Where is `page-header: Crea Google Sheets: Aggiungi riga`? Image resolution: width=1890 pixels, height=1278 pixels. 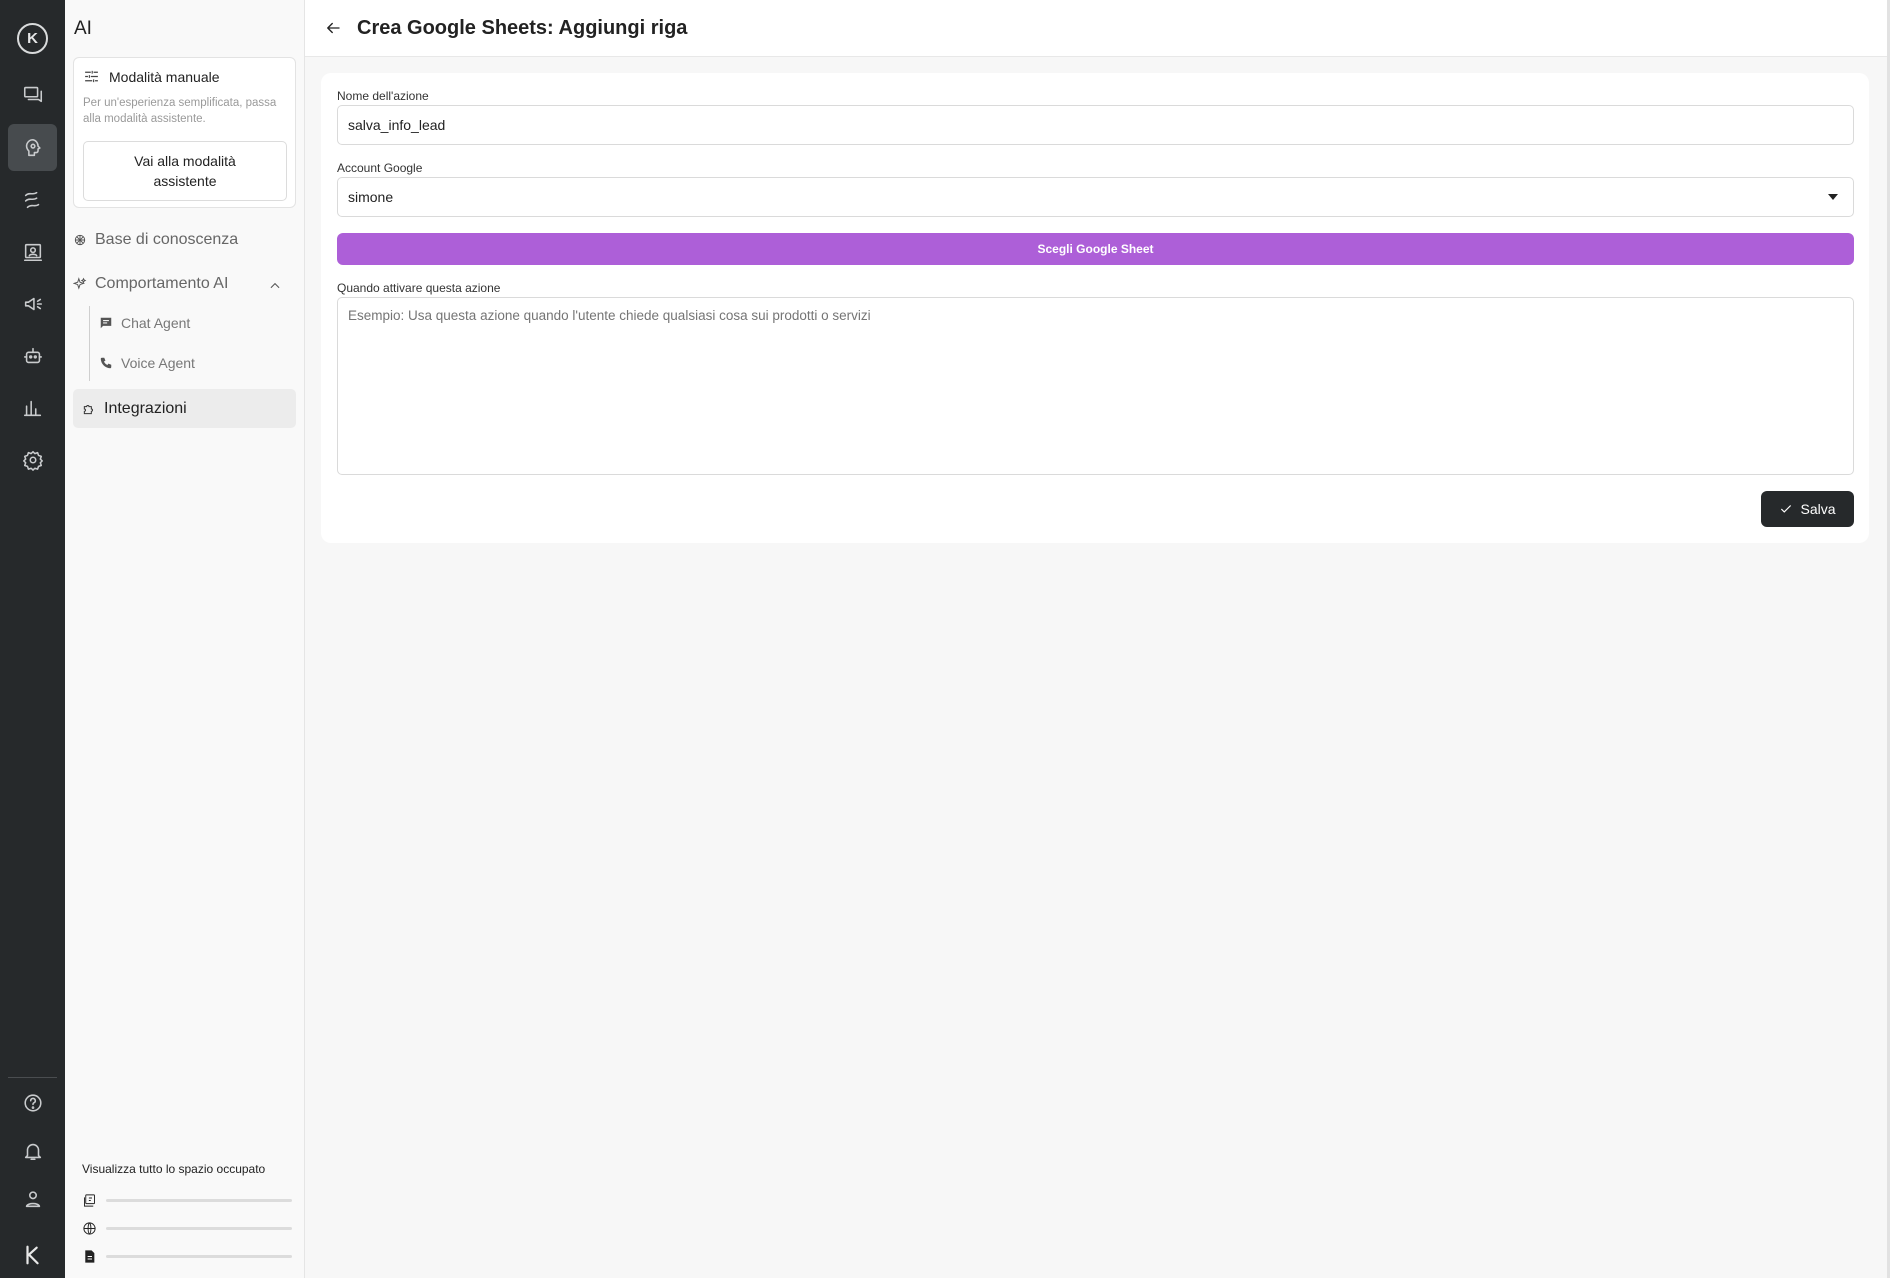 page-header: Crea Google Sheets: Aggiungi riga is located at coordinates (1096, 28).